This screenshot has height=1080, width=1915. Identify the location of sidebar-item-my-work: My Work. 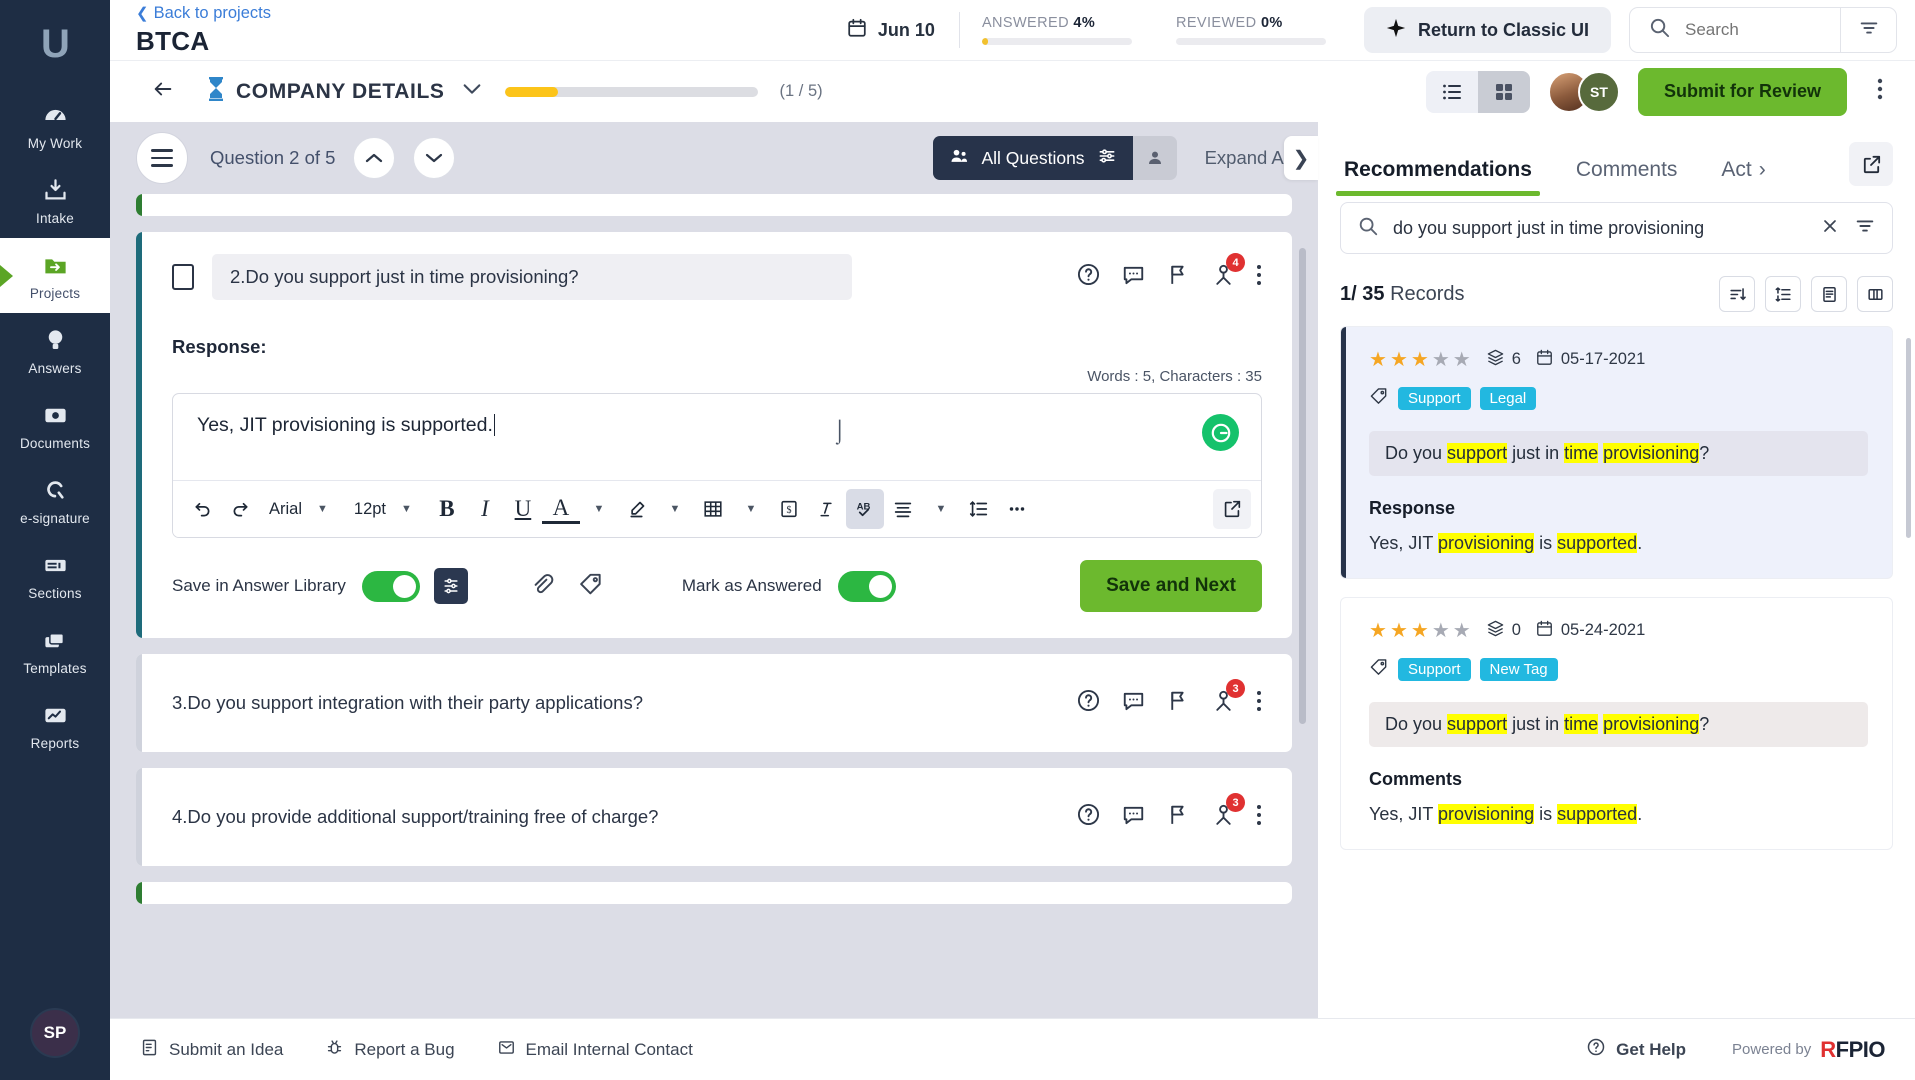
(55, 125).